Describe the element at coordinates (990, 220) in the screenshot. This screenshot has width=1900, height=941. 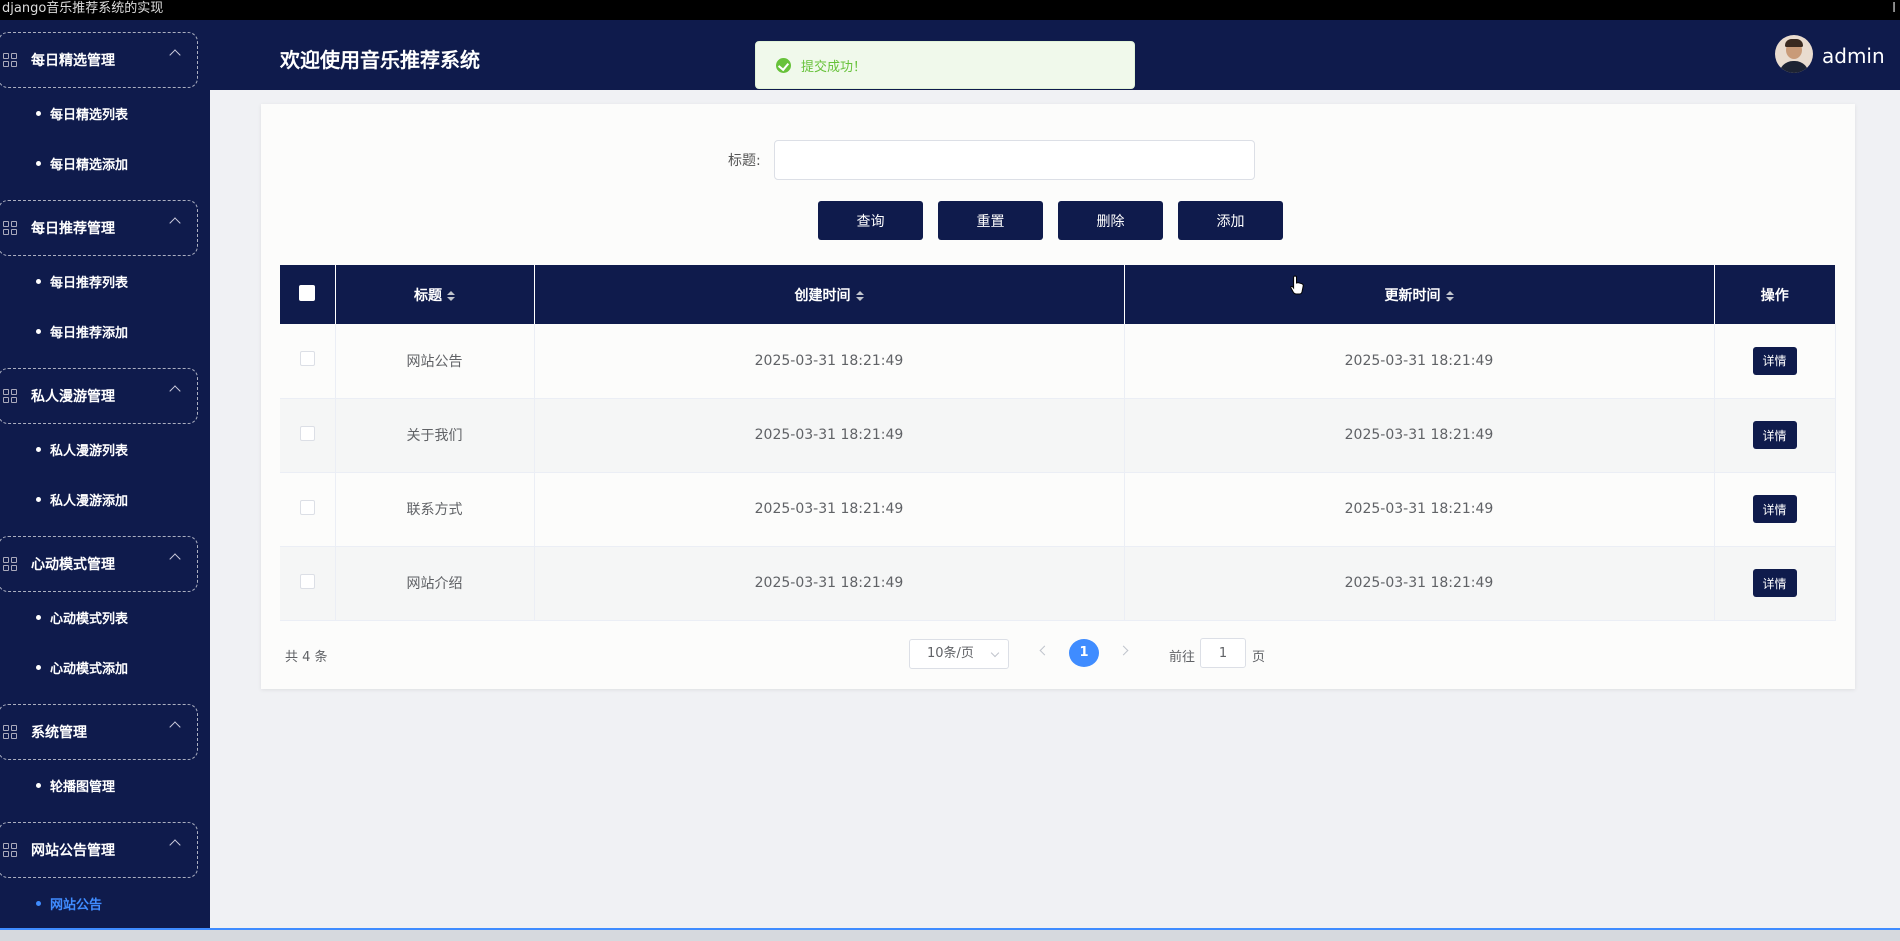
I see `reset-button: 重置` at that location.